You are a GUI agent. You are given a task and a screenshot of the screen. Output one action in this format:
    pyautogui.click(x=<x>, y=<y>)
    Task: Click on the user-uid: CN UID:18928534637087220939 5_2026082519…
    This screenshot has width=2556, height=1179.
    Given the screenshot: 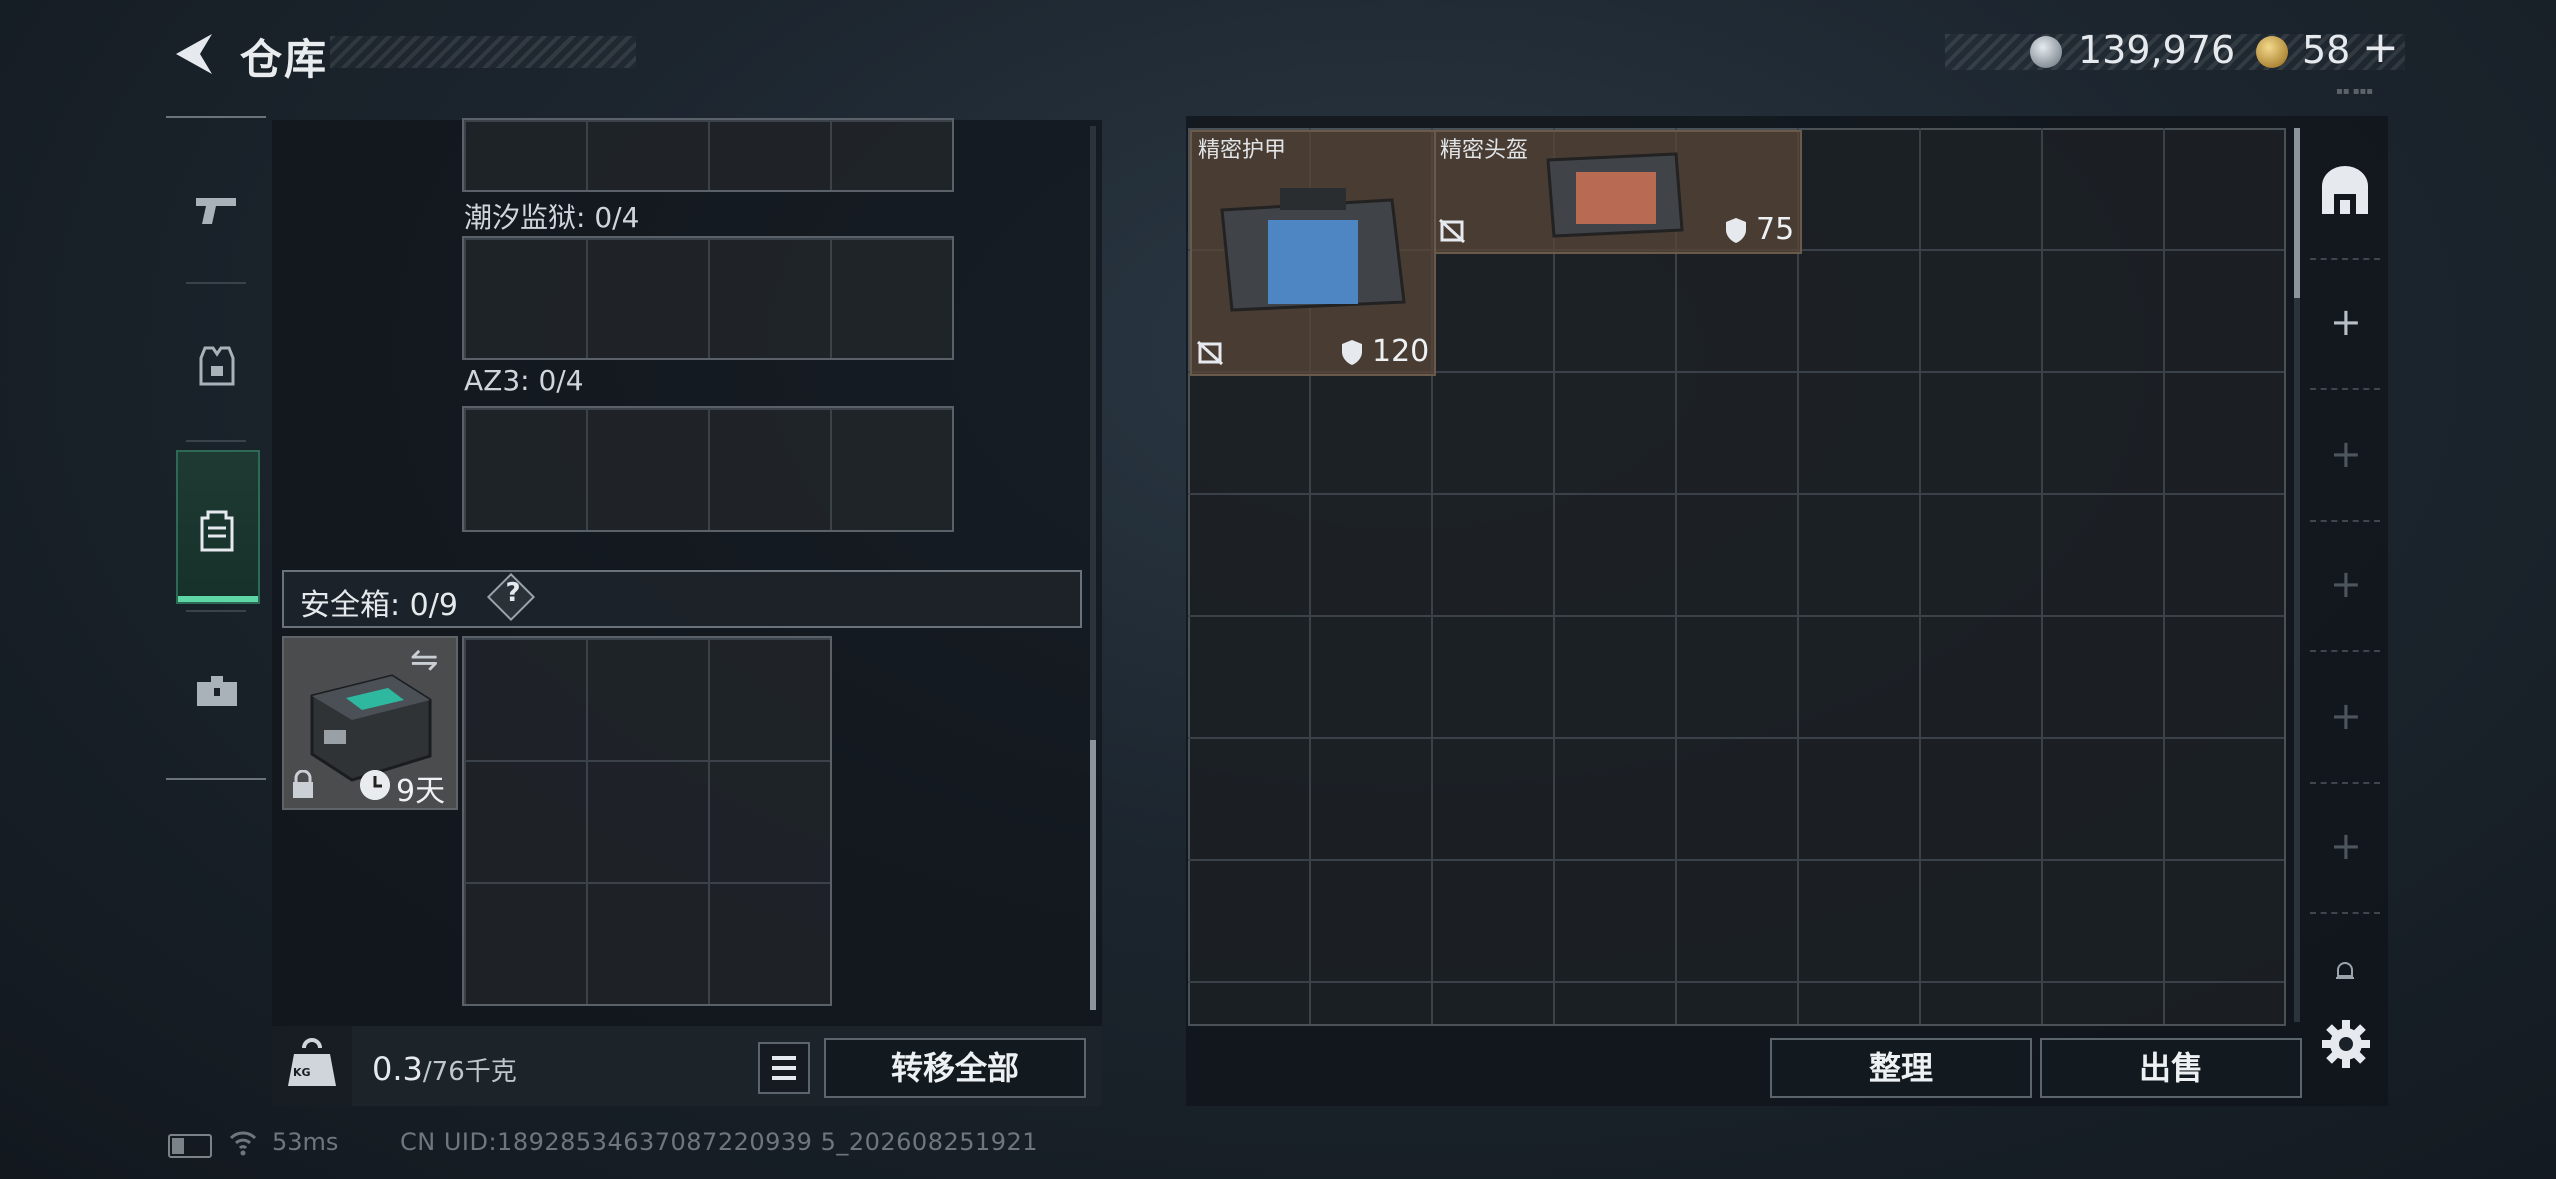 What is the action you would take?
    pyautogui.click(x=719, y=1142)
    